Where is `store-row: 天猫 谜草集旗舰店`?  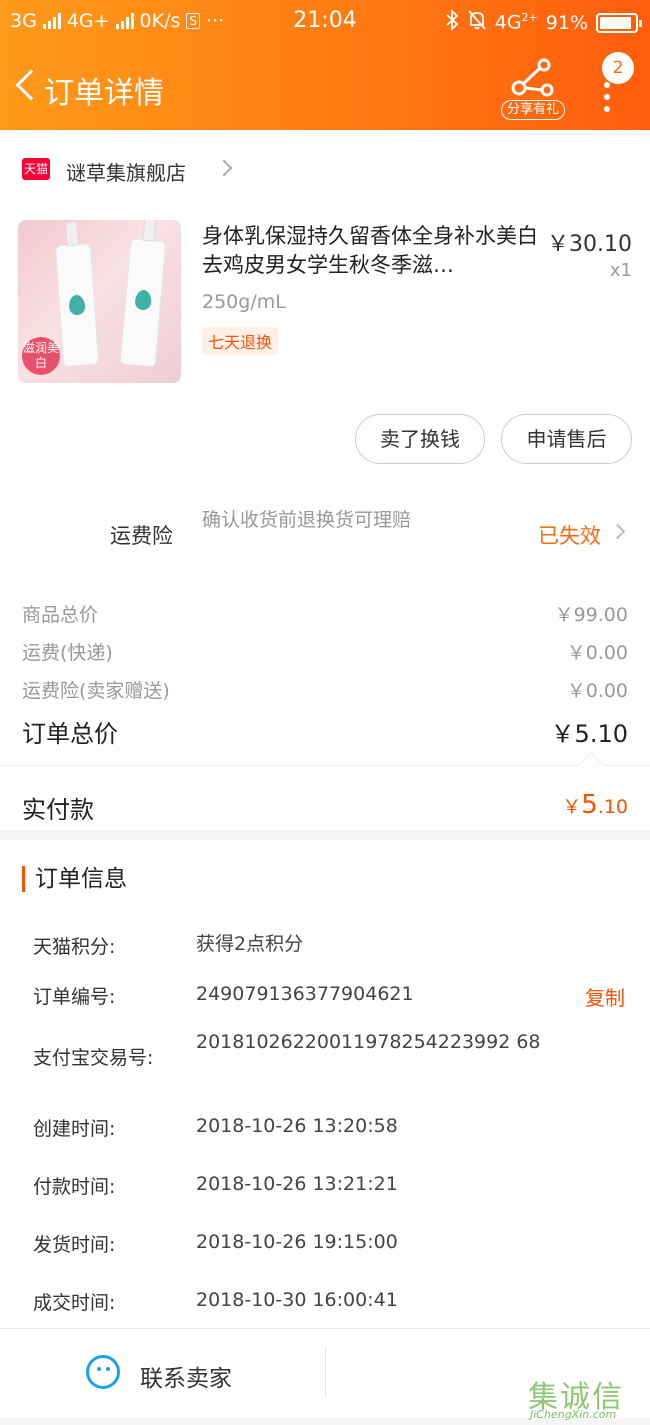
store-row: 天猫 谜草集旗舰店 is located at coordinates (325, 170).